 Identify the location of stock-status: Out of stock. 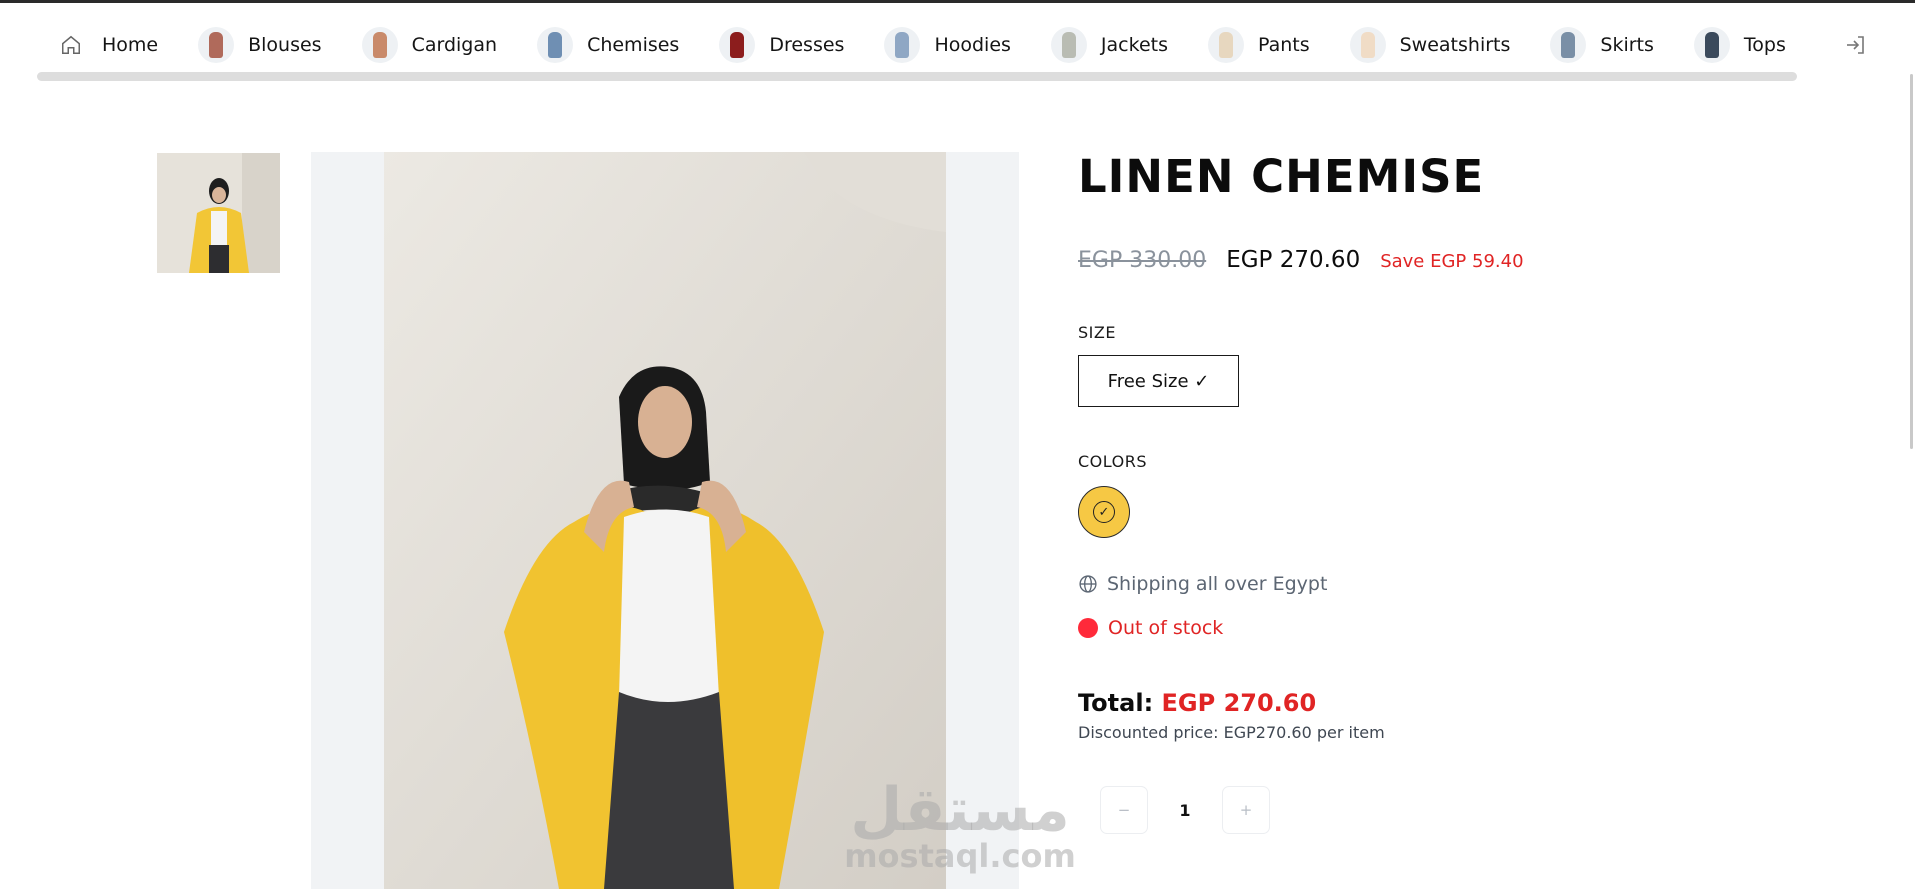
(1458, 628).